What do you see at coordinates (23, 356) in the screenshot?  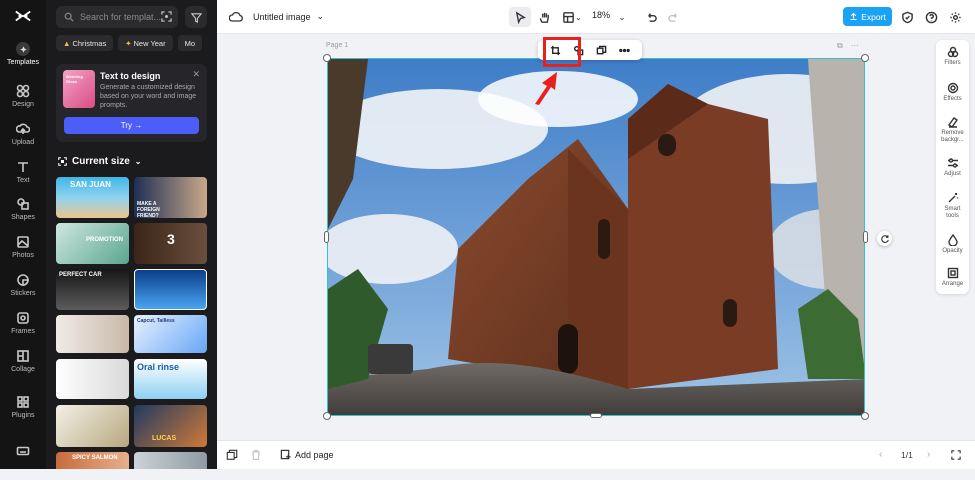 I see `collage-icon` at bounding box center [23, 356].